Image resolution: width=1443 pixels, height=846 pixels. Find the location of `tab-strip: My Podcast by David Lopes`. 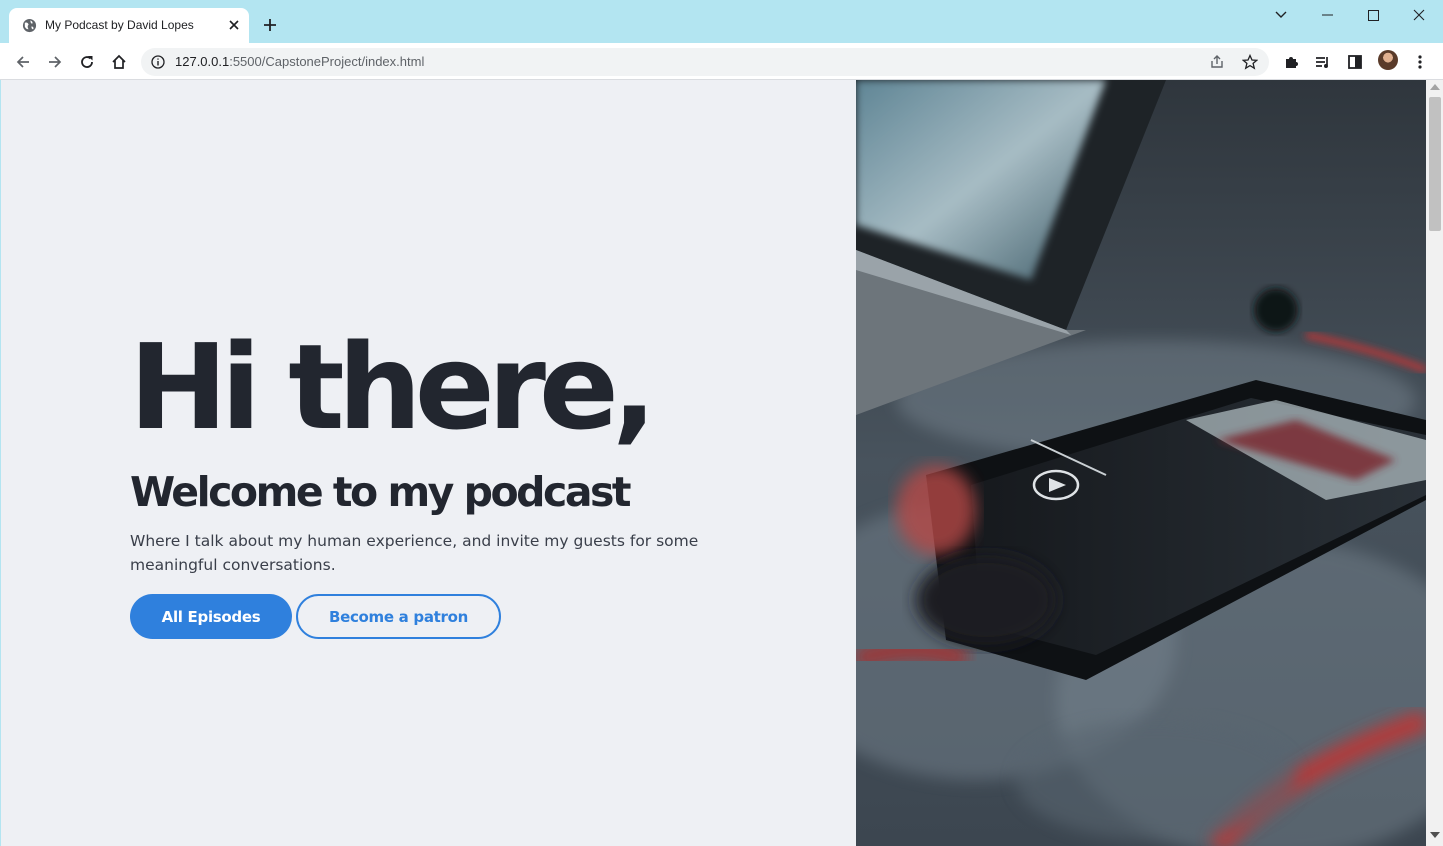

tab-strip: My Podcast by David Lopes is located at coordinates (721, 21).